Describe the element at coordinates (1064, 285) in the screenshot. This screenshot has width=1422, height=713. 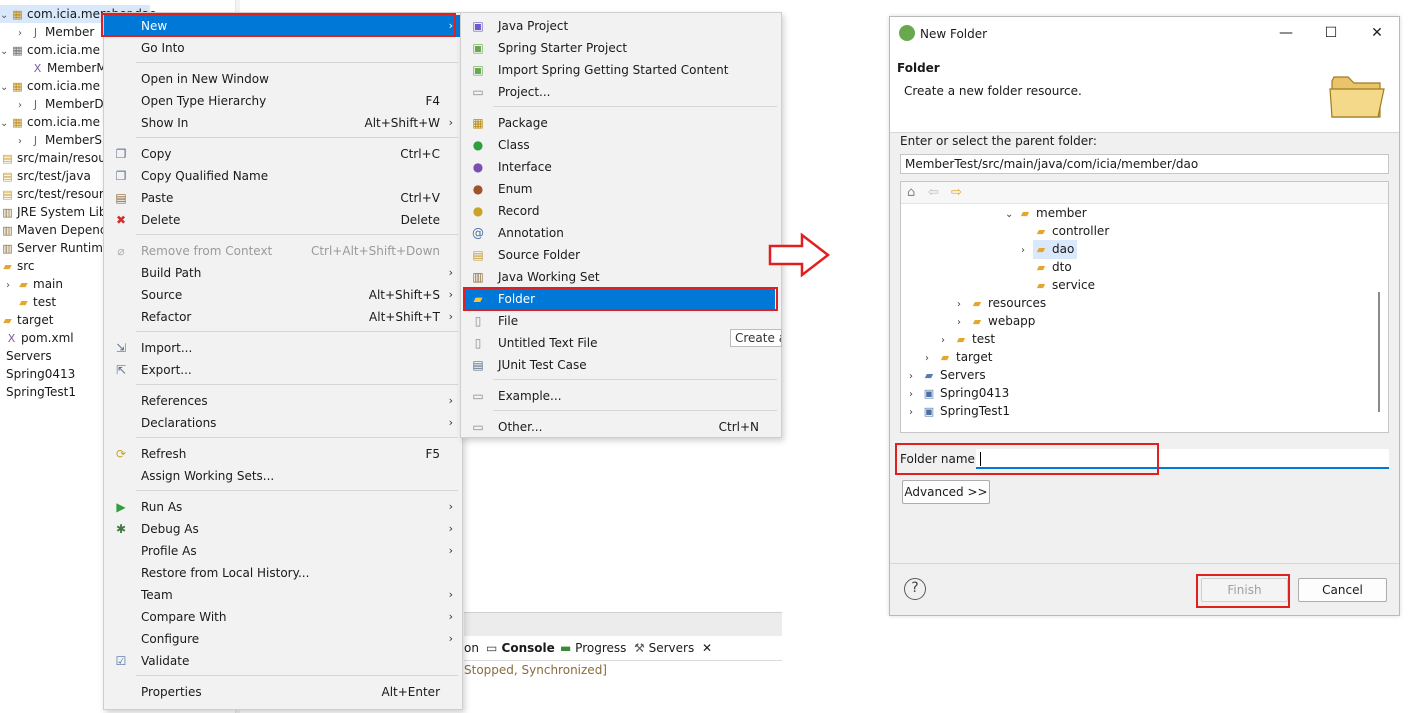
I see `tree-item-service: ▰ service` at that location.